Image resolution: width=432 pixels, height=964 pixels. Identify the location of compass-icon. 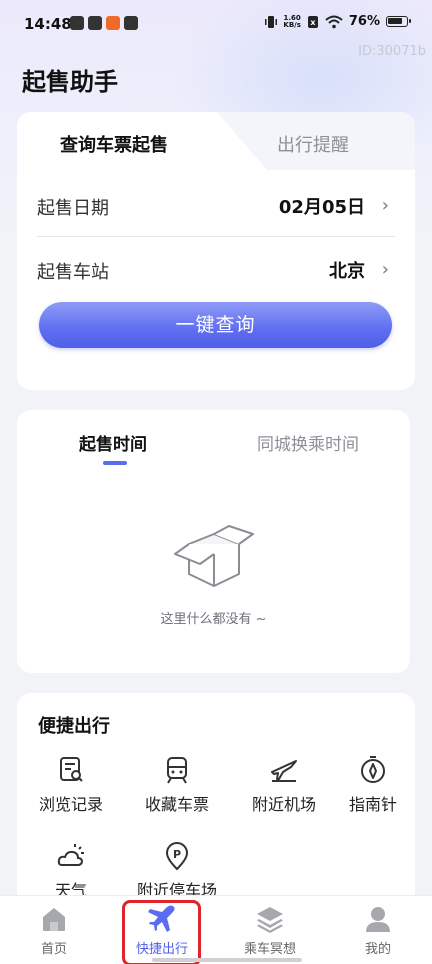
(373, 769).